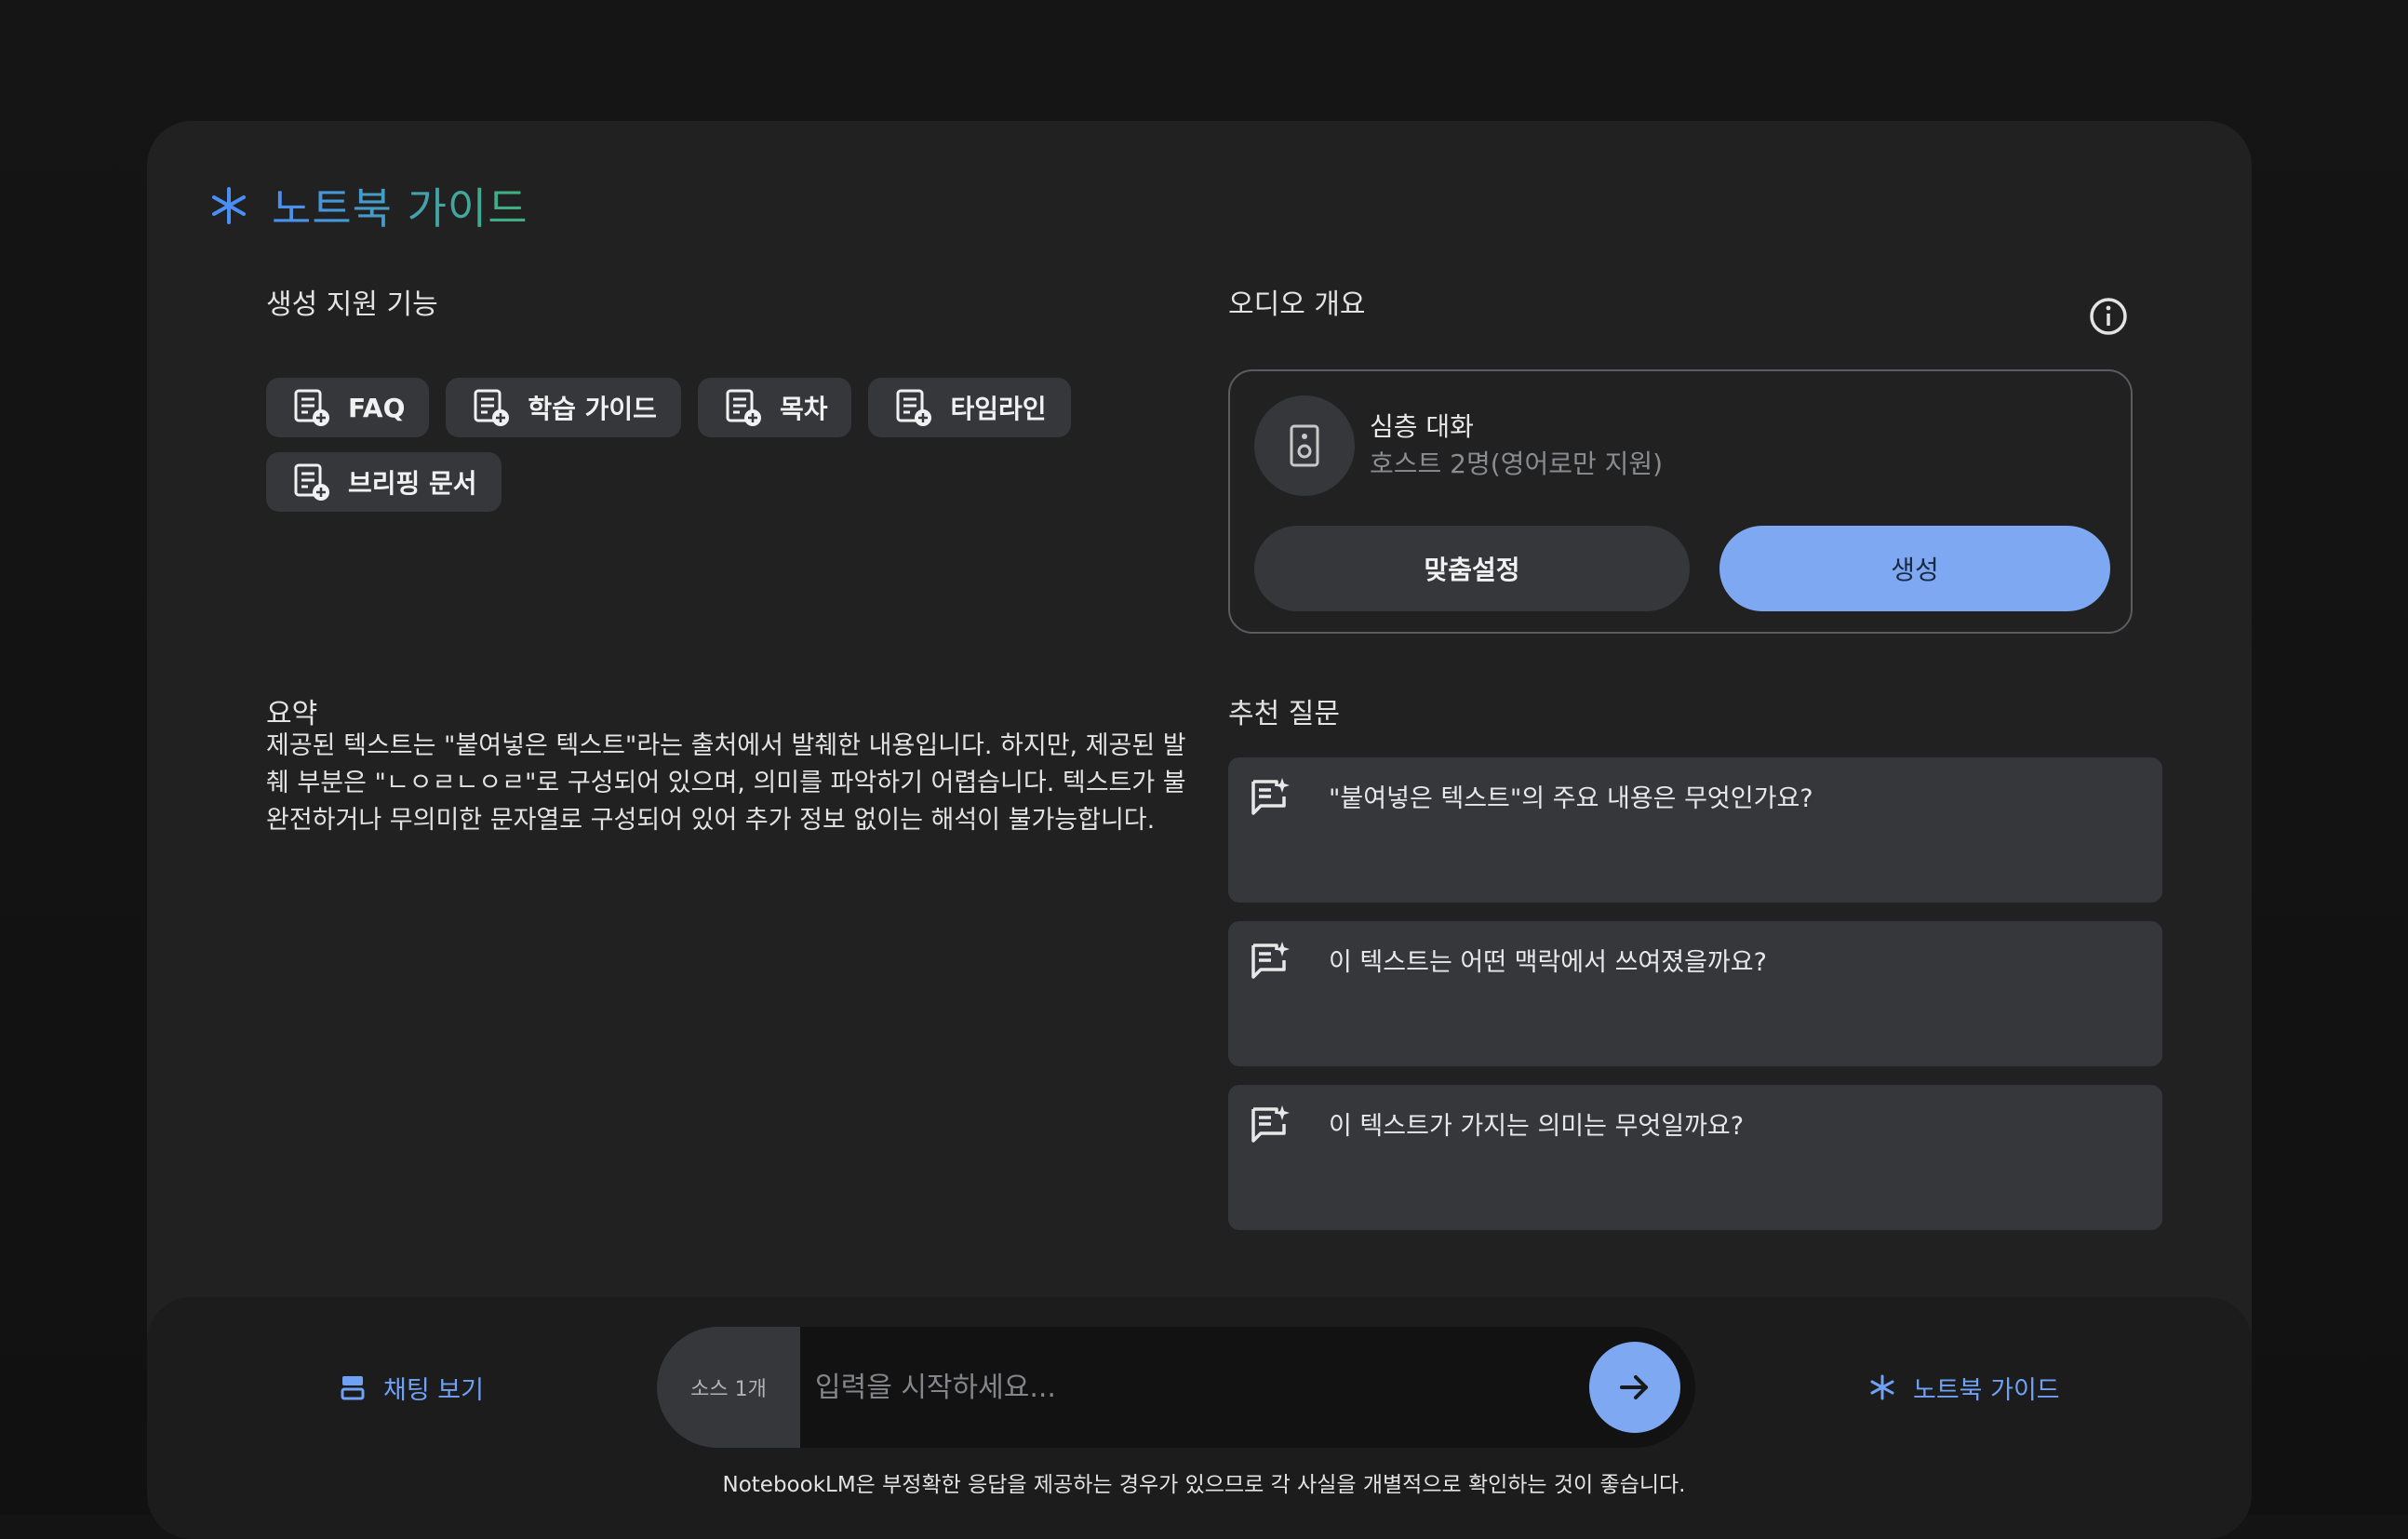 The height and width of the screenshot is (1539, 2408). I want to click on speaker-icon, so click(1305, 446).